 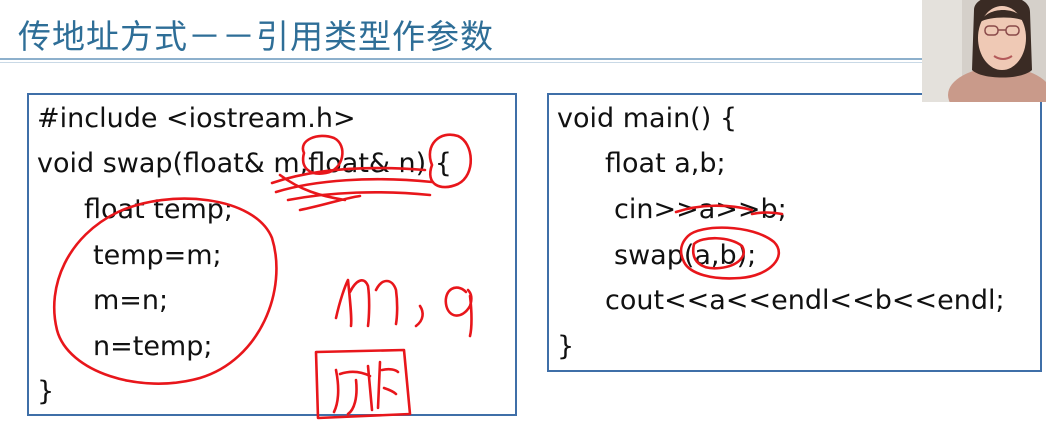 What do you see at coordinates (566, 346) in the screenshot?
I see `code-line-main-close-brace: }` at bounding box center [566, 346].